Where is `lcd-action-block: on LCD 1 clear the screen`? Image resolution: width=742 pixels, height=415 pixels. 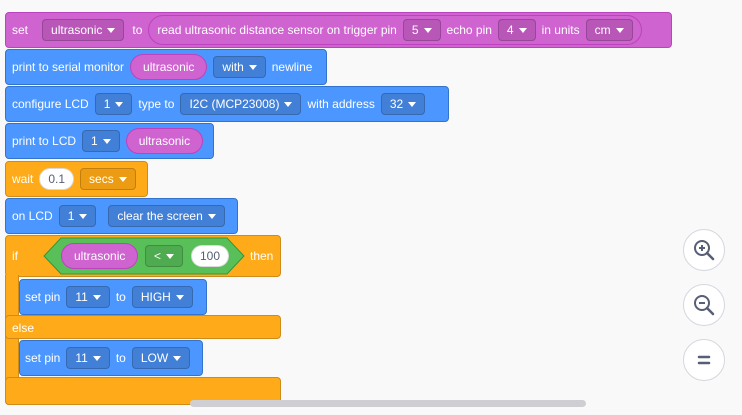 lcd-action-block: on LCD 1 clear the screen is located at coordinates (121, 216).